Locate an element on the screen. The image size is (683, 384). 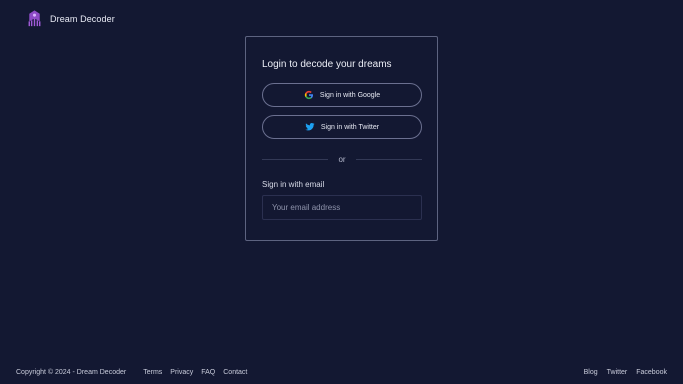
google-signin-button: Sign in with Google is located at coordinates (342, 95).